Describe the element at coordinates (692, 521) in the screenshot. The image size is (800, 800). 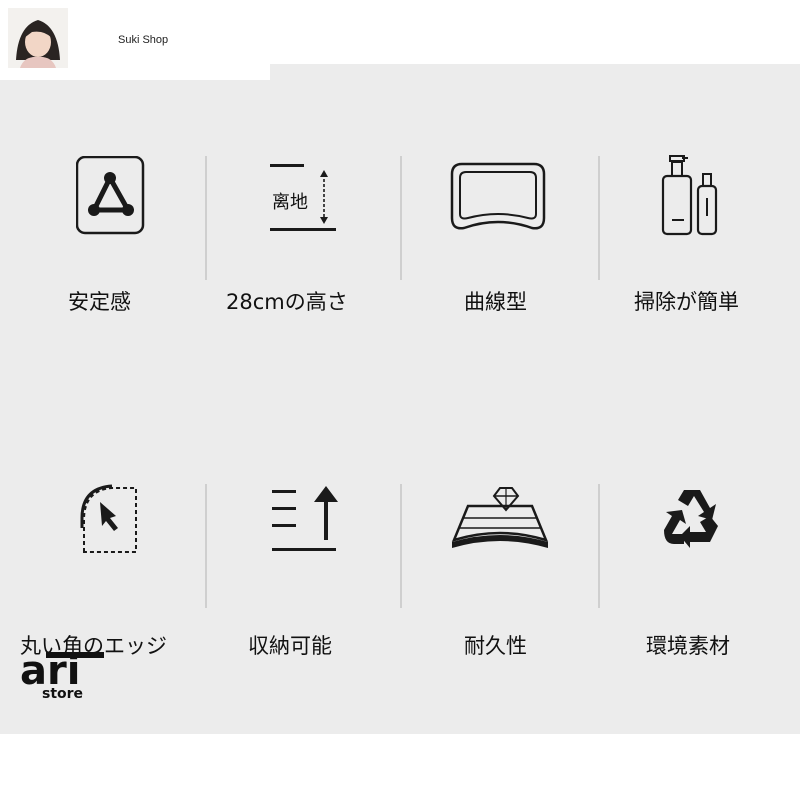
I see `recycle-icon` at that location.